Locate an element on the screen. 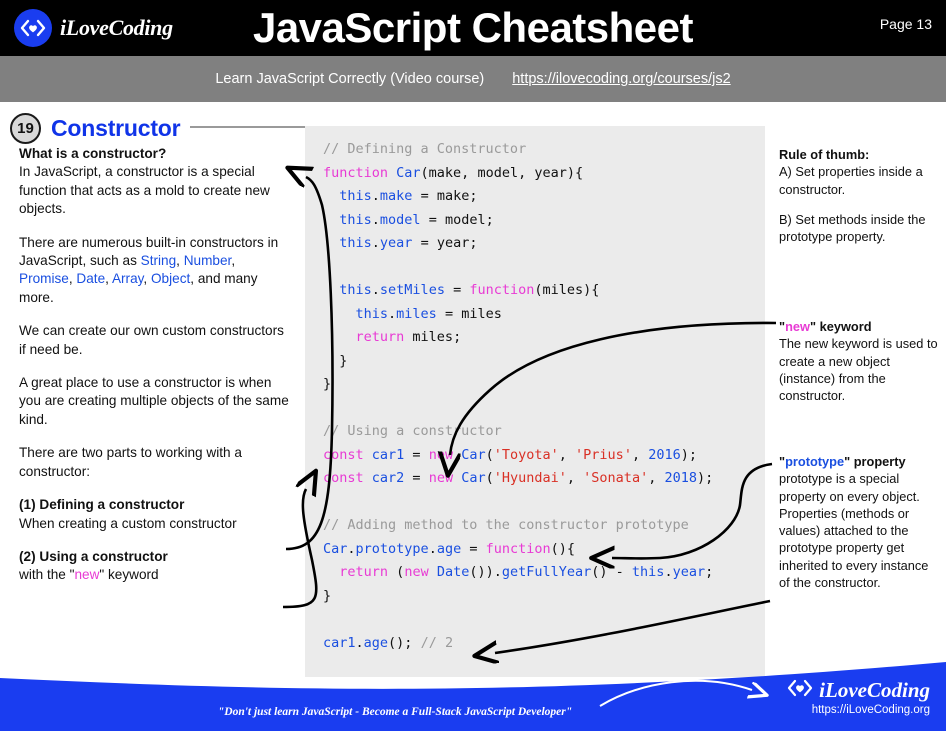 The width and height of the screenshot is (946, 731). builtin-string: String is located at coordinates (158, 261).